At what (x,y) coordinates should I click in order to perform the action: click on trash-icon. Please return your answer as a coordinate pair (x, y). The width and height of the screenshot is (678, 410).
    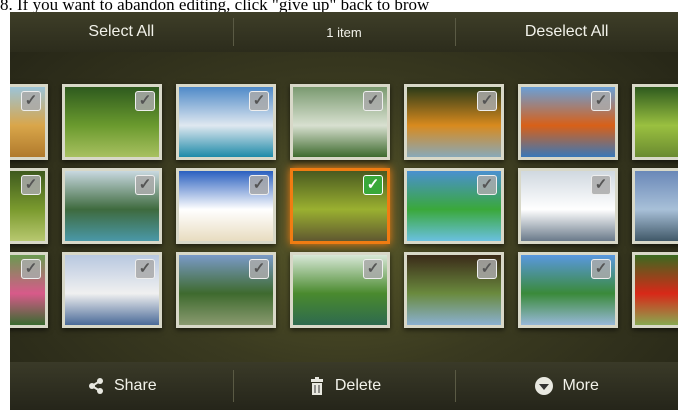
    Looking at the image, I should click on (316, 386).